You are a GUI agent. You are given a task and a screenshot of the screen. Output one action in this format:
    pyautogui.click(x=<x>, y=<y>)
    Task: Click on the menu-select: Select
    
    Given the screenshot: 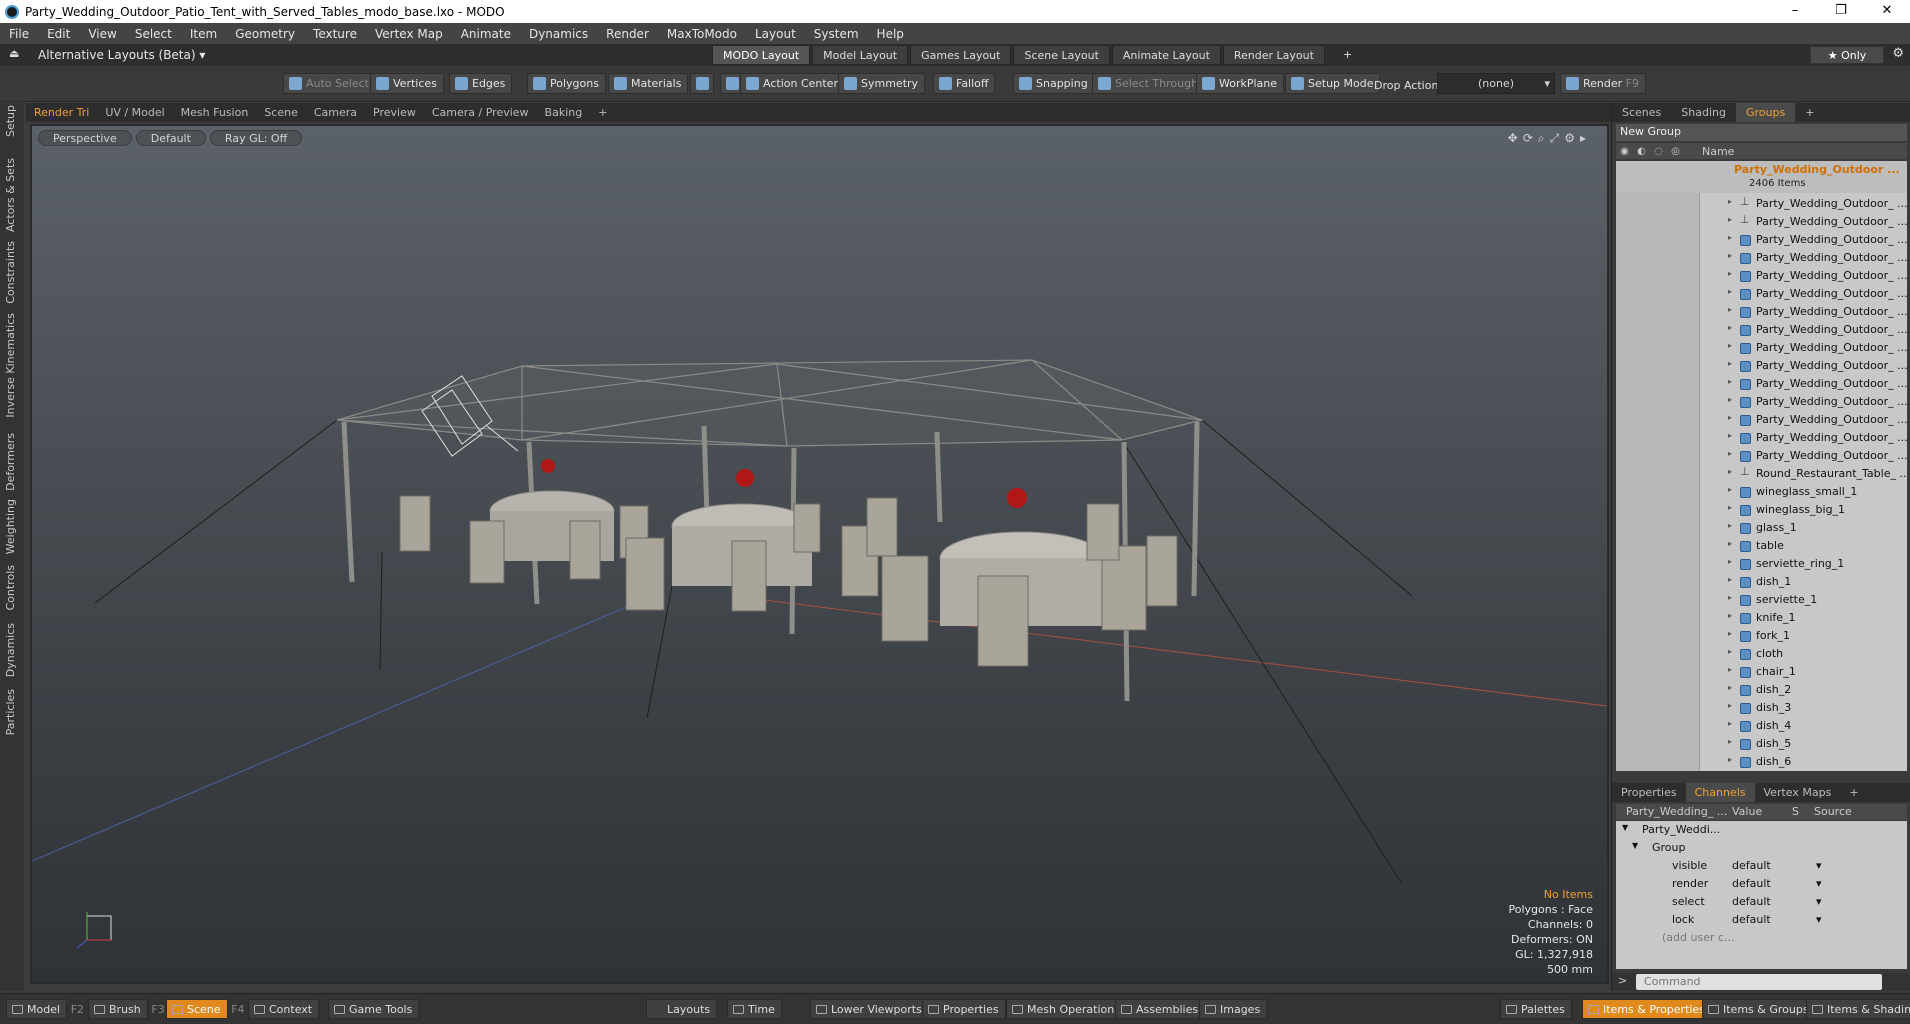 What is the action you would take?
    pyautogui.click(x=153, y=34)
    